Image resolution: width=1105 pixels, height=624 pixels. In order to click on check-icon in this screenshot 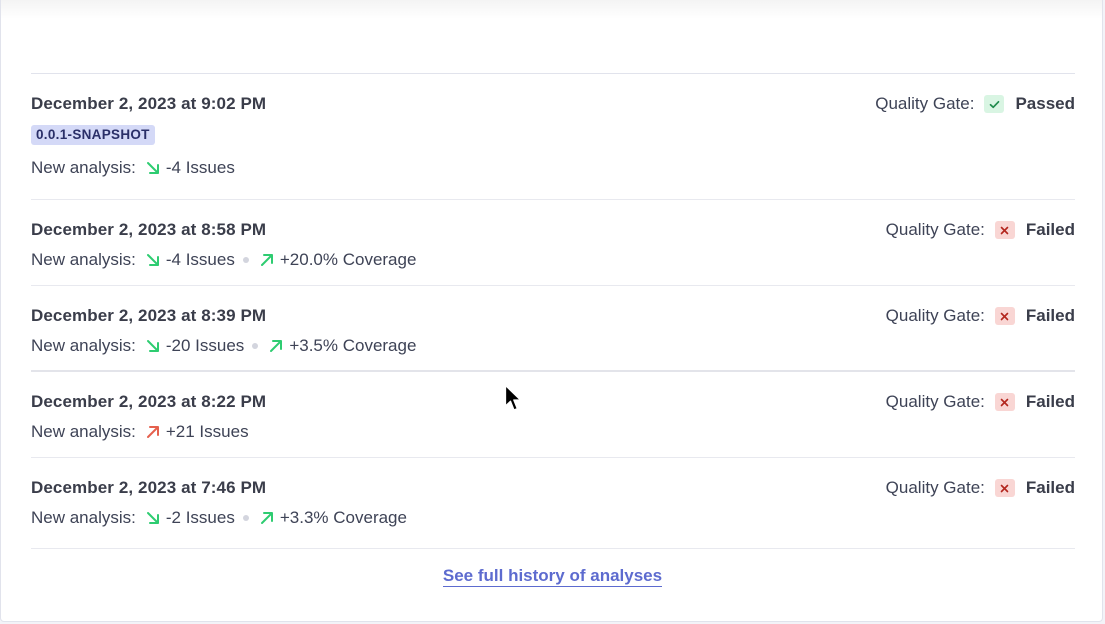, I will do `click(994, 104)`.